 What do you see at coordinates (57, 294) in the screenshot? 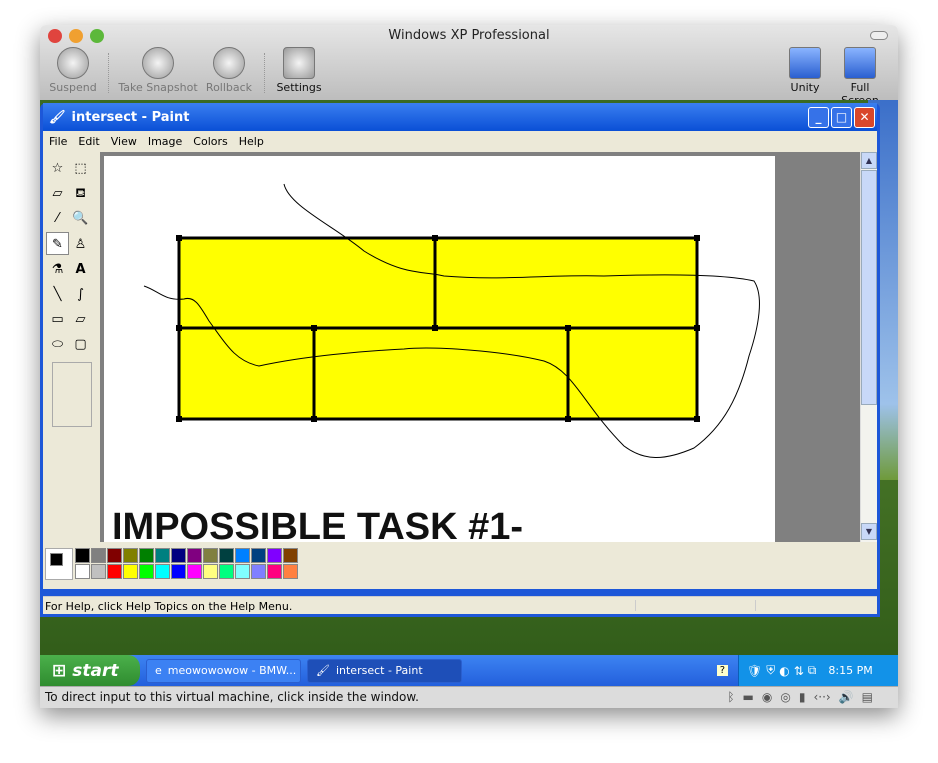
I see `line-icon: ╲` at bounding box center [57, 294].